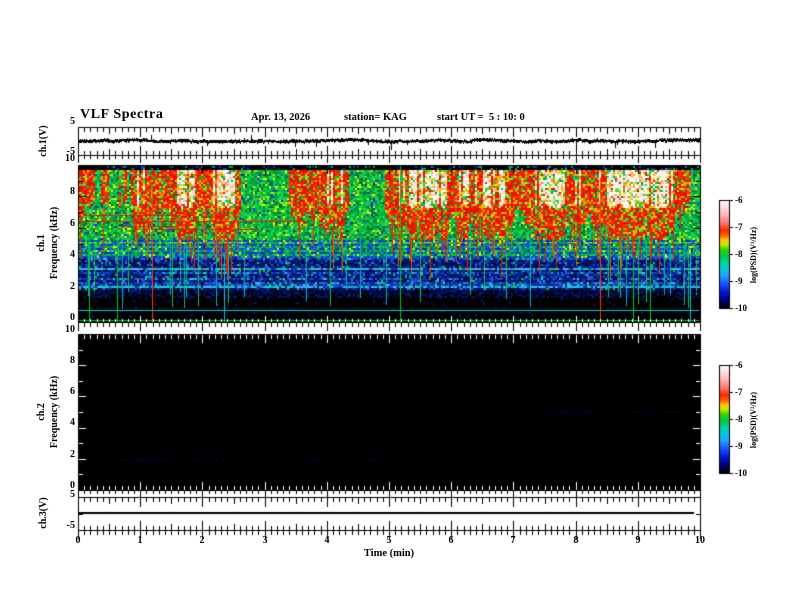  Describe the element at coordinates (122, 114) in the screenshot. I see `plot-title: VLF Spectra` at that location.